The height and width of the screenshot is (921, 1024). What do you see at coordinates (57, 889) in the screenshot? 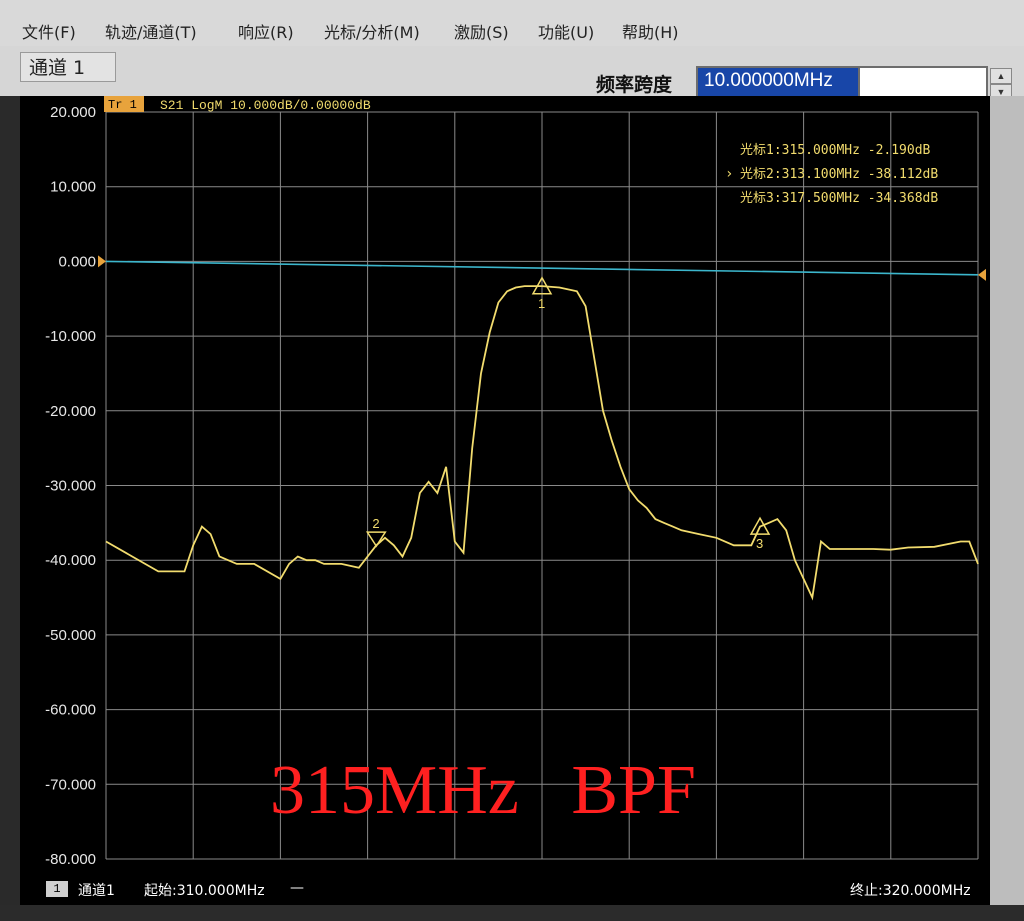
I see `status-channel-box: 1` at bounding box center [57, 889].